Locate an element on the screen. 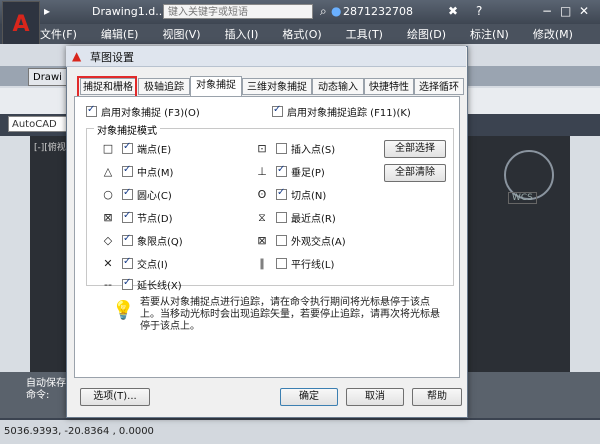  menu-item: 修改(M) is located at coordinates (553, 34).